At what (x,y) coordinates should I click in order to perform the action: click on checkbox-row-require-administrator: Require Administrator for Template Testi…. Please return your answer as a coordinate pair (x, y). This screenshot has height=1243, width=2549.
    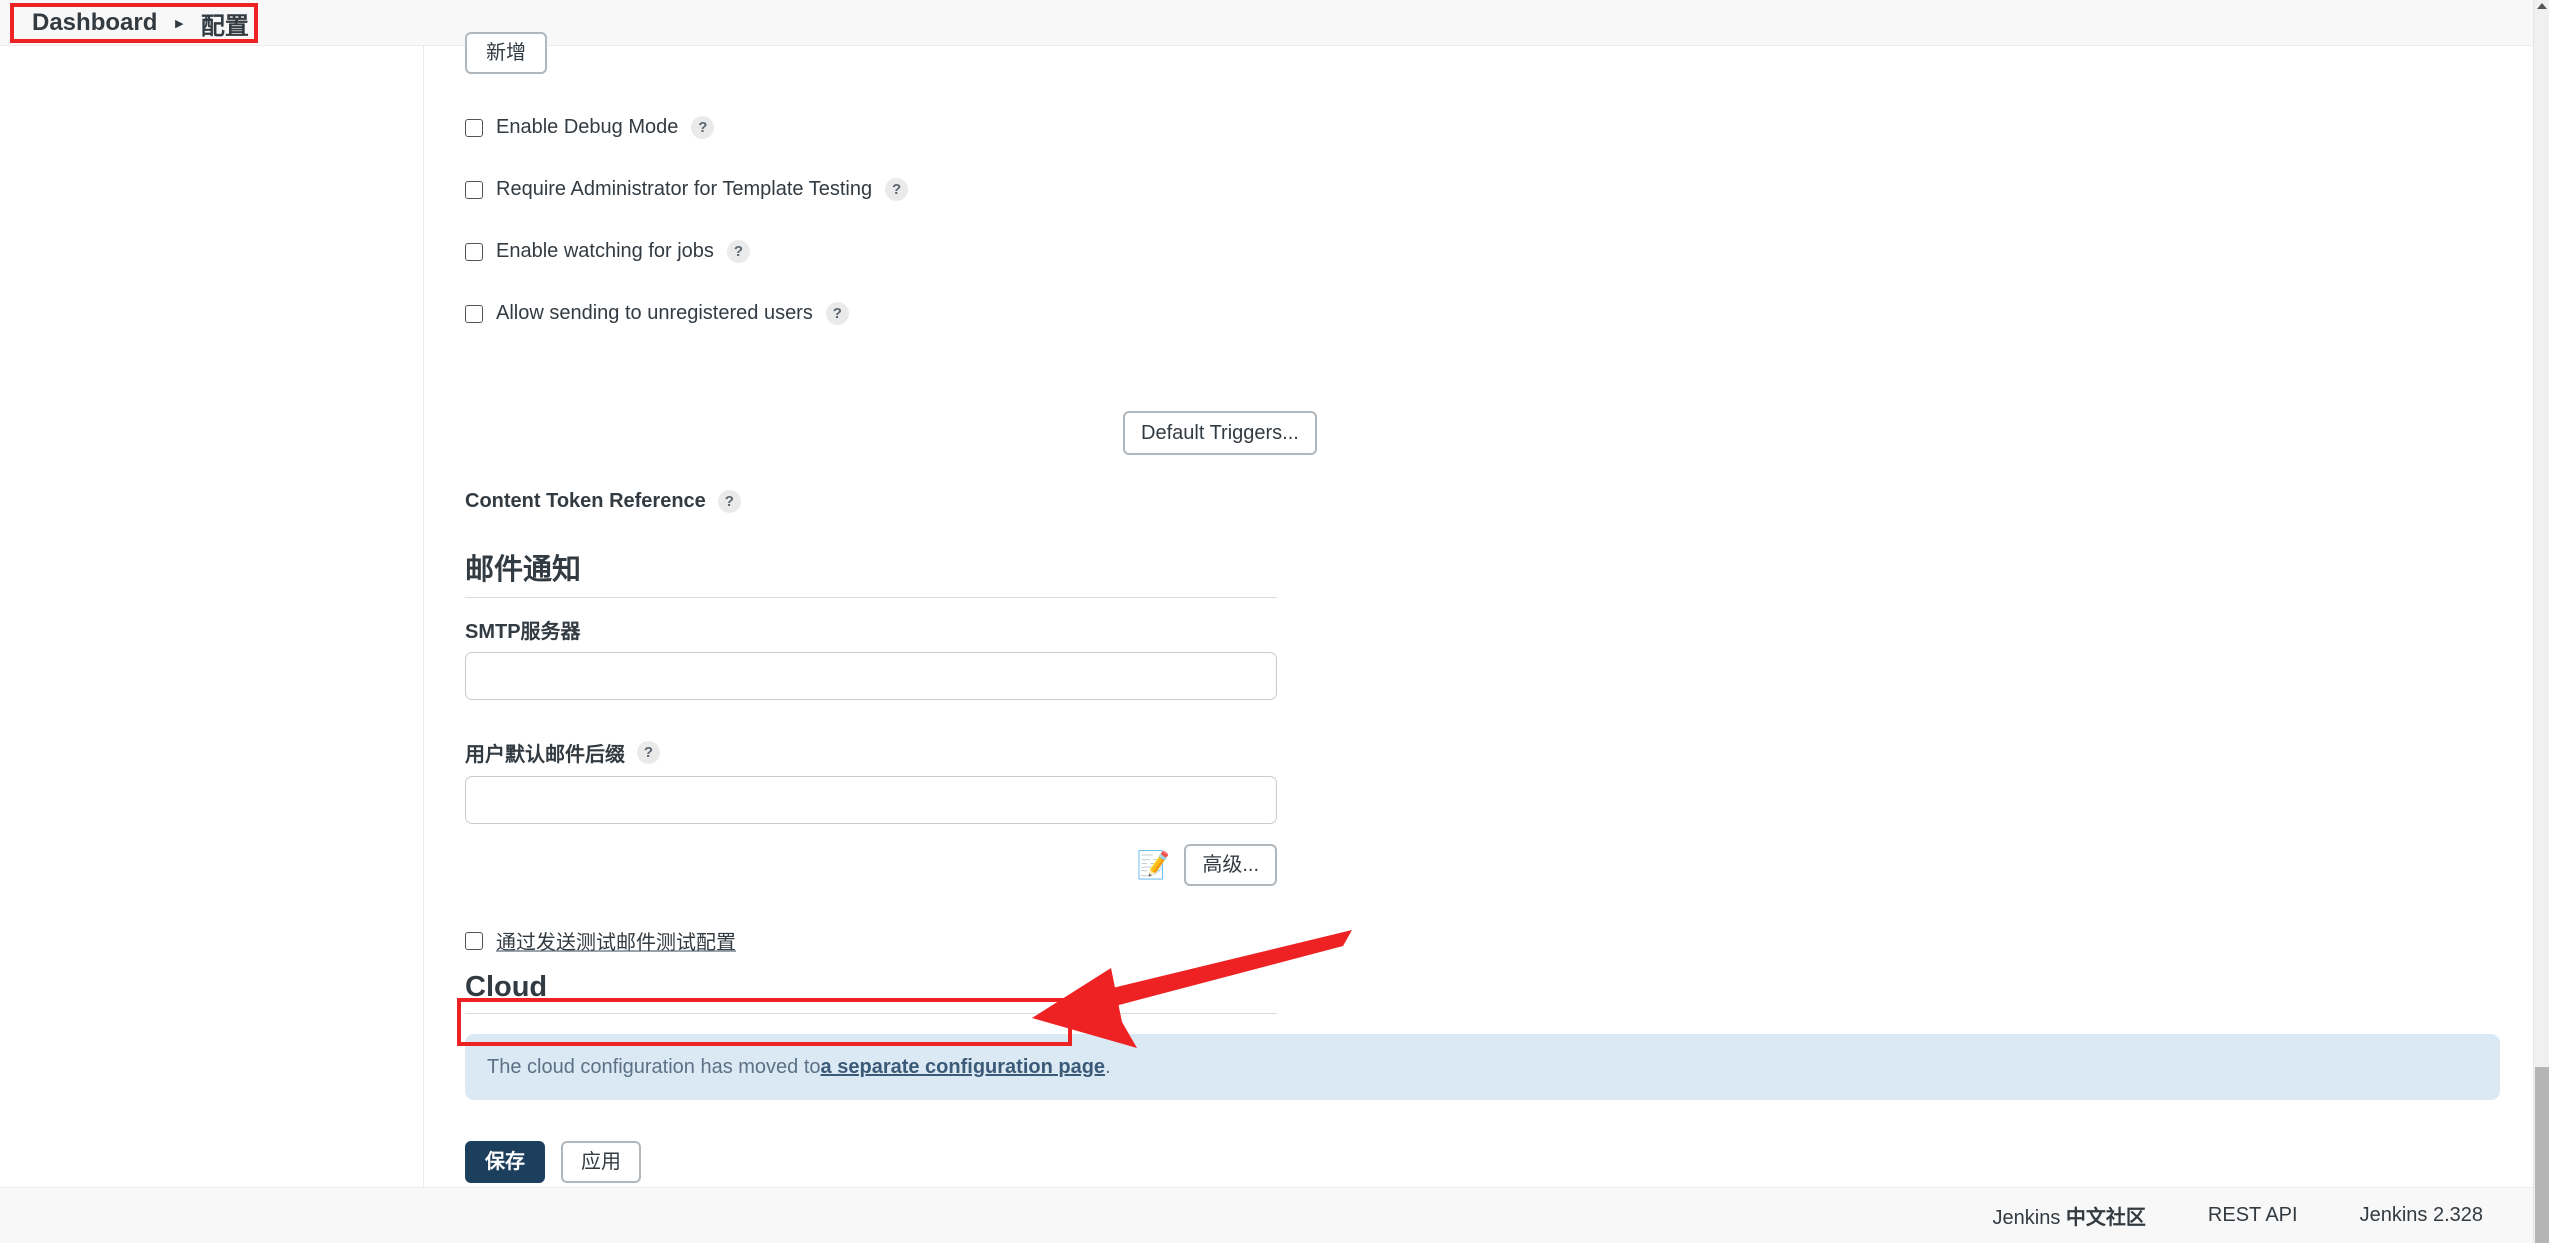
    Looking at the image, I should click on (687, 189).